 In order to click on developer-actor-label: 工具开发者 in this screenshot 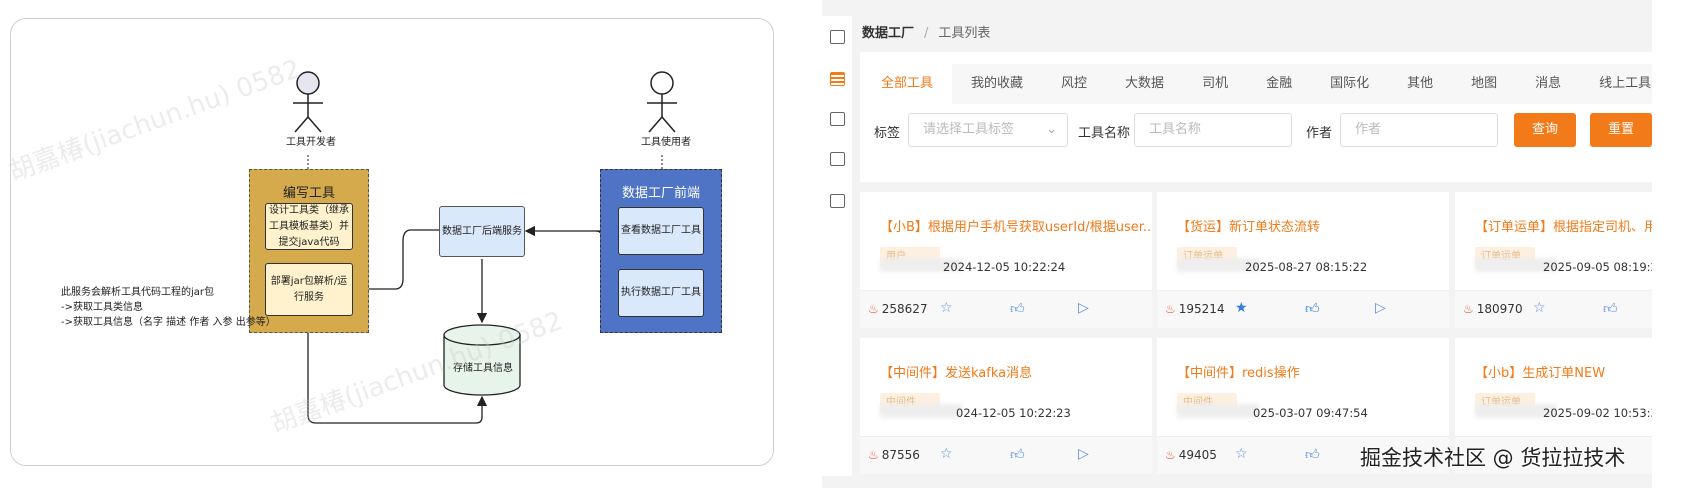, I will do `click(311, 142)`.